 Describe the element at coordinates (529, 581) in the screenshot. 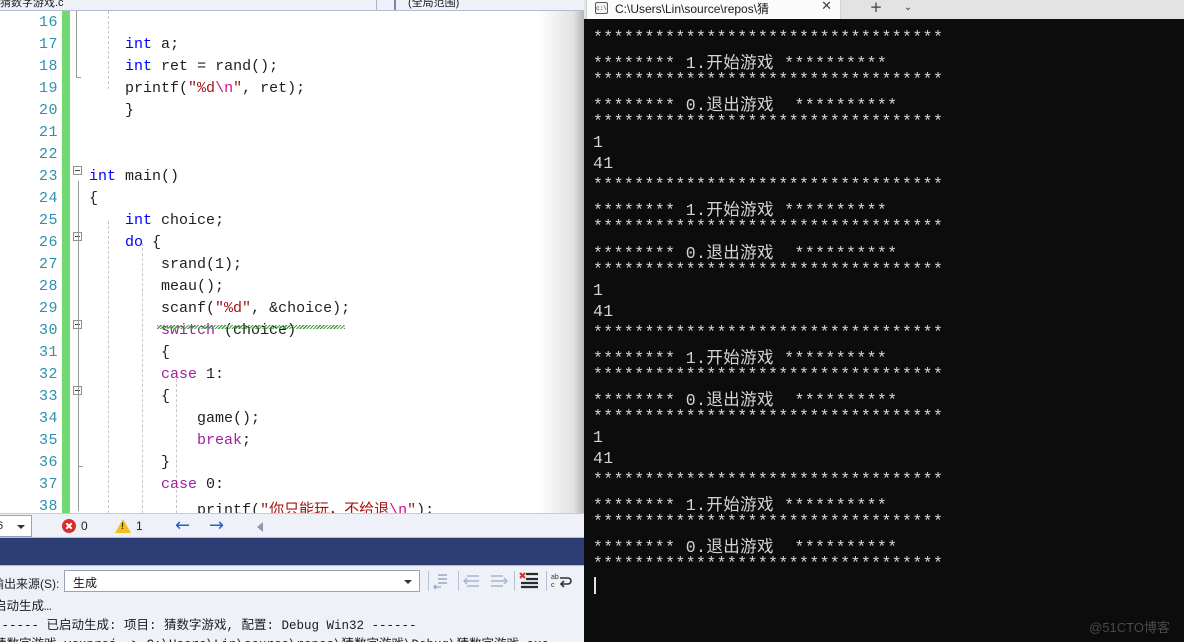

I see `clear-all-icon` at that location.